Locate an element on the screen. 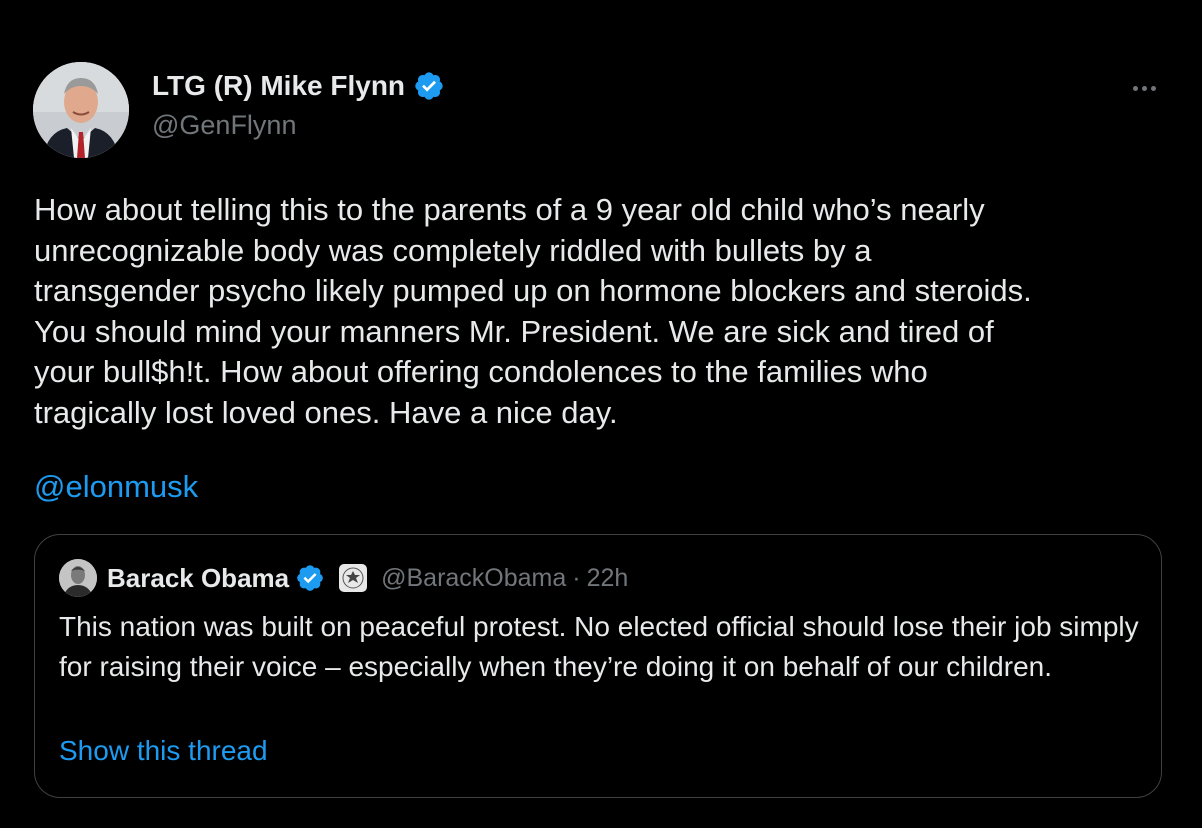 This screenshot has height=828, width=1202. author-name: LTG (R) Mike Flynn is located at coordinates (298, 86).